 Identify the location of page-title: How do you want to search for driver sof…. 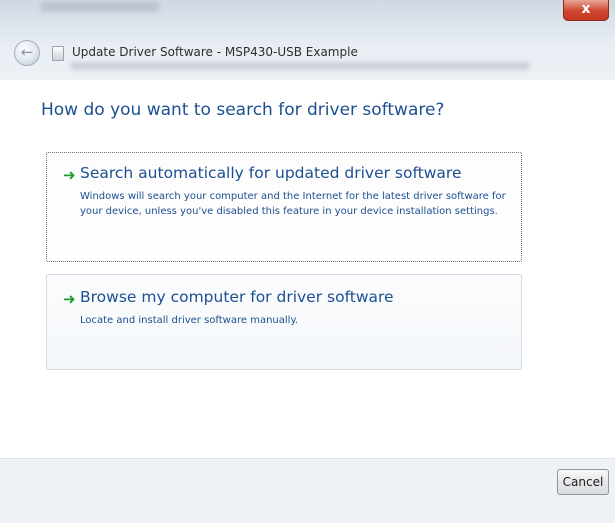
(243, 110).